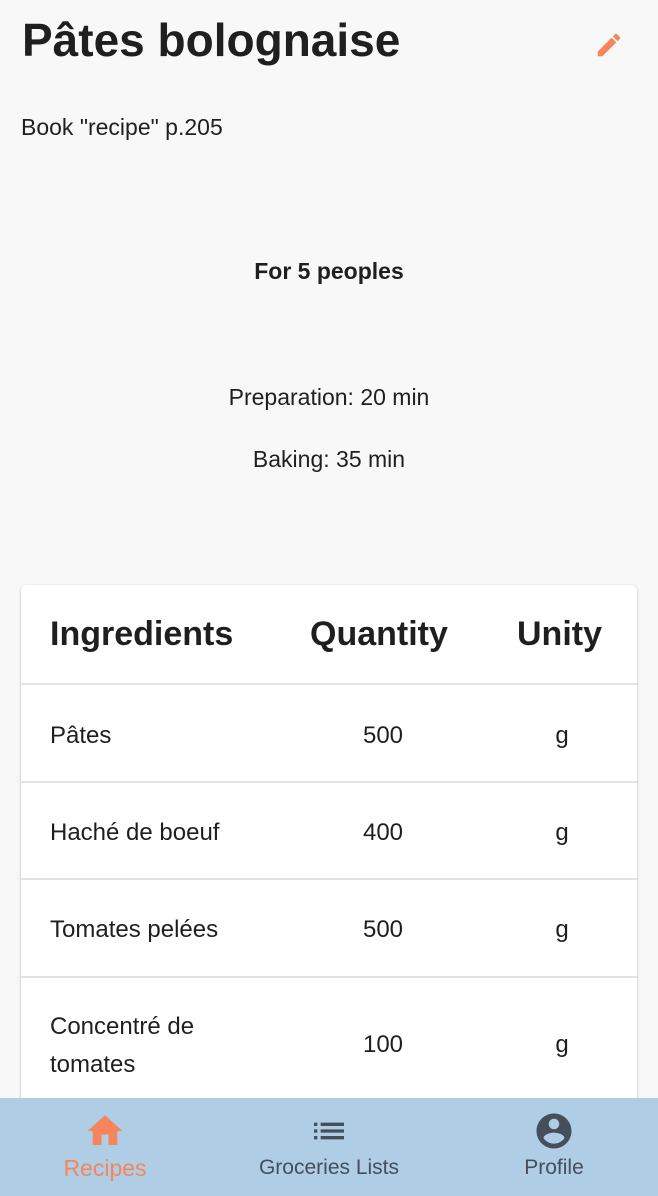  What do you see at coordinates (379, 634) in the screenshot?
I see `column-header-quantity: Quantity` at bounding box center [379, 634].